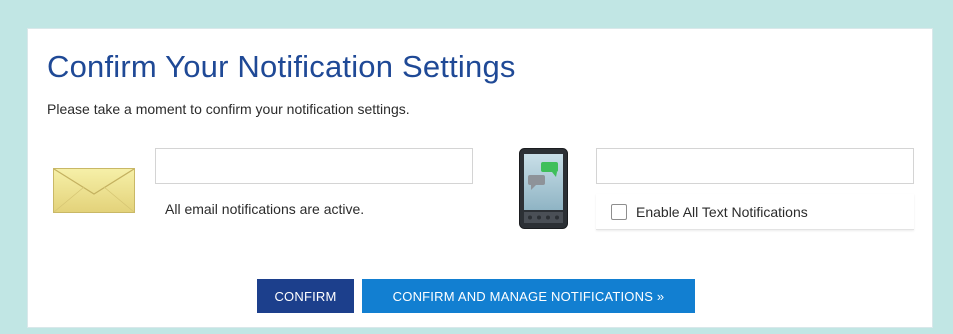 The image size is (953, 334). I want to click on email-status-text: All email notifications are active., so click(265, 209).